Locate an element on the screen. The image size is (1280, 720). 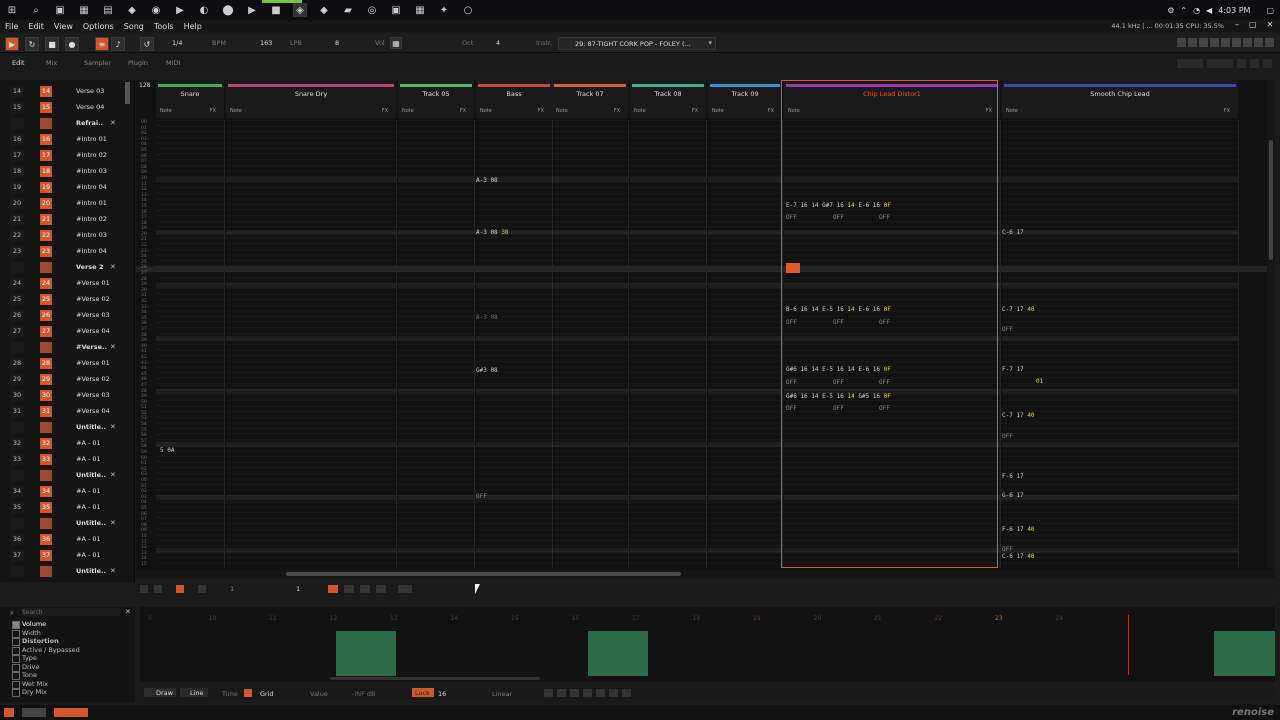
pattern-number: 25 is located at coordinates (46, 299).